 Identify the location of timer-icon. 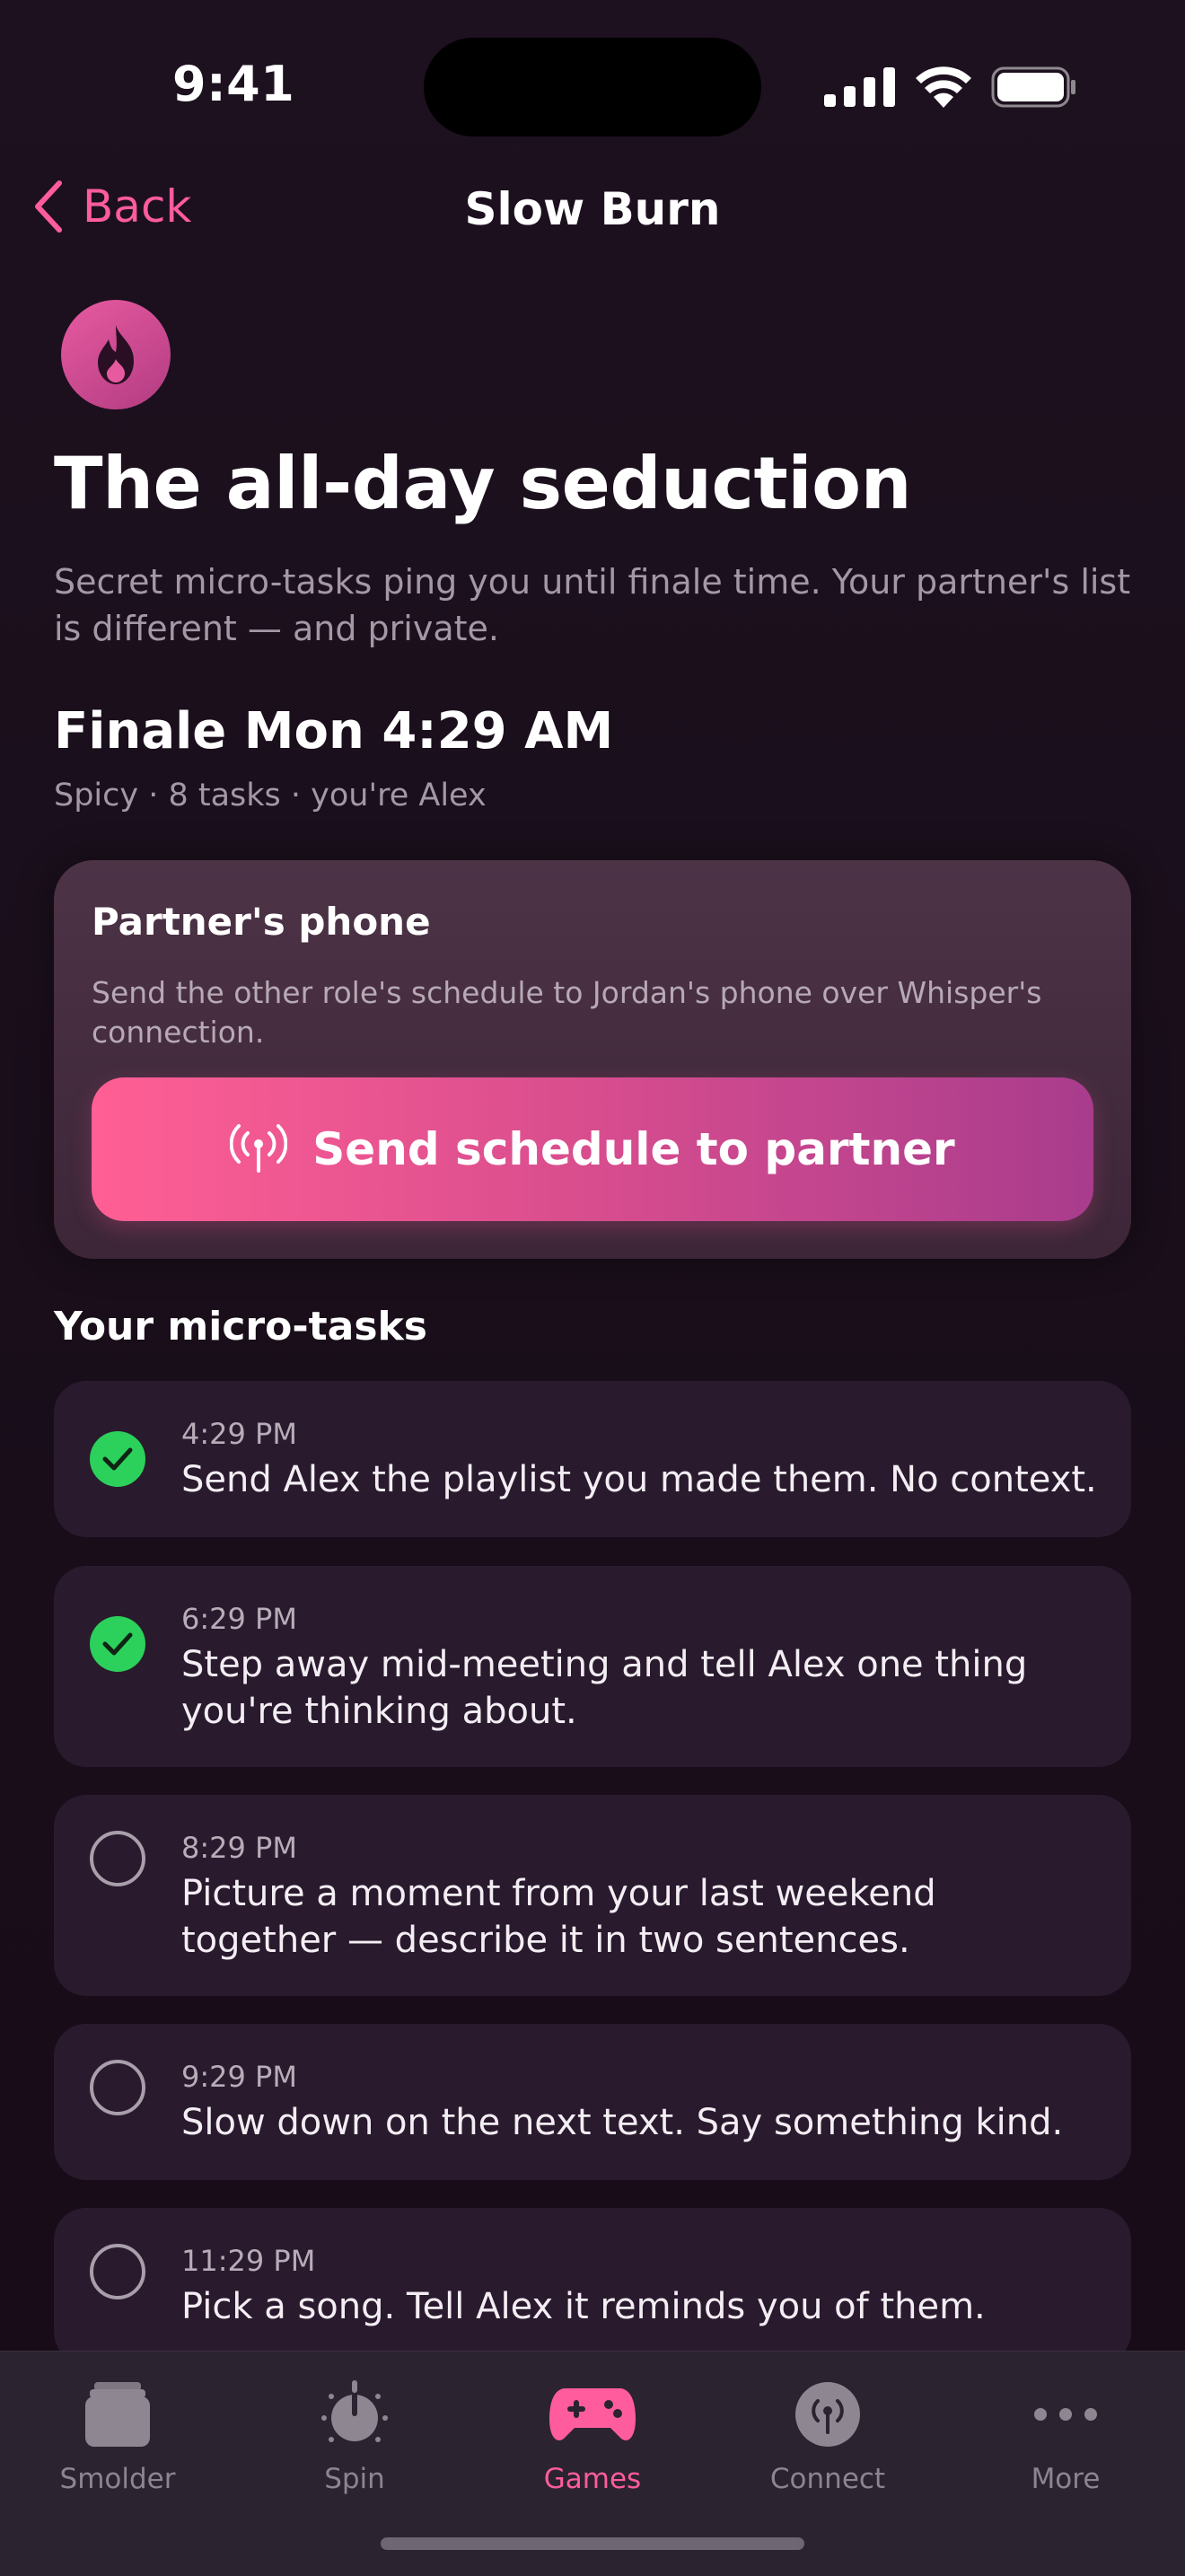
(354, 2411).